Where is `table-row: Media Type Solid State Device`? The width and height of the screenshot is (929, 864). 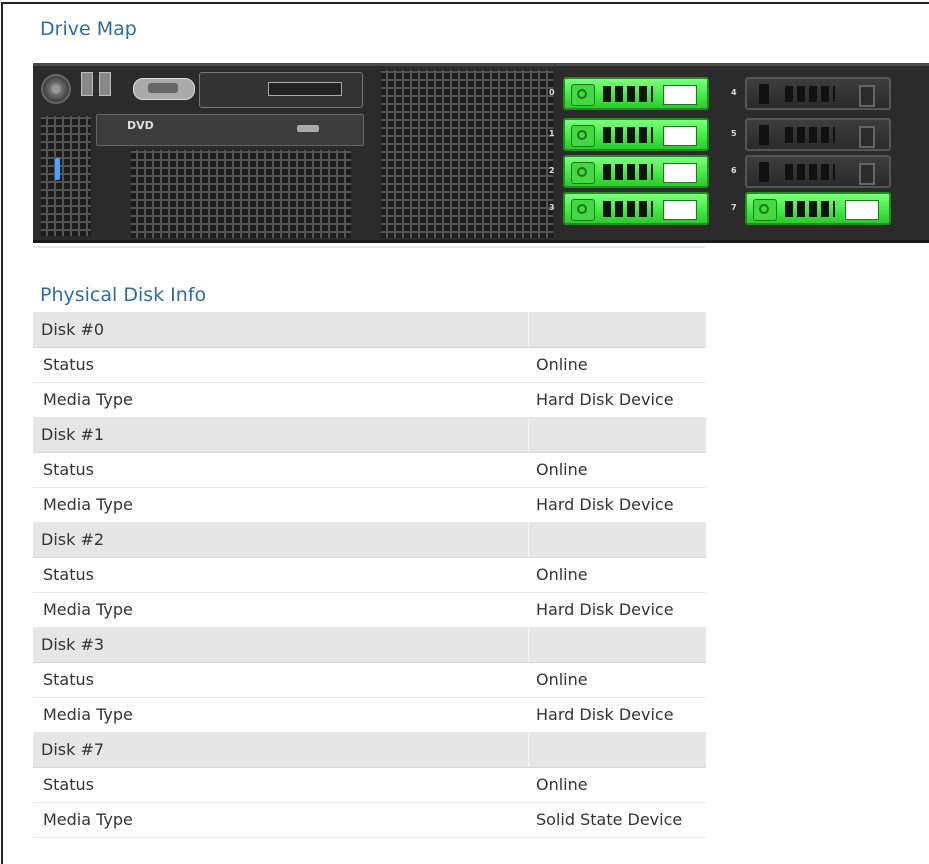 table-row: Media Type Solid State Device is located at coordinates (369, 820).